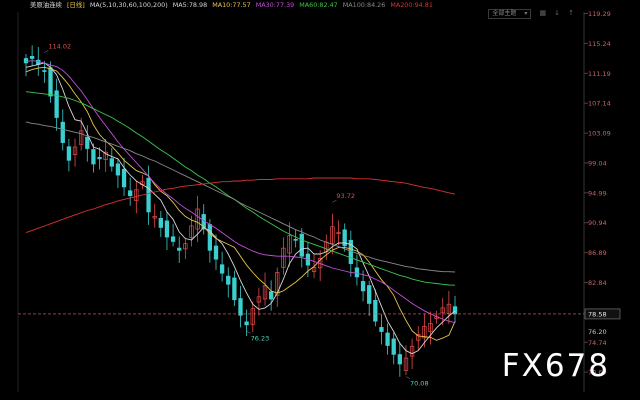  What do you see at coordinates (555, 366) in the screenshot?
I see `watermark: FX678` at bounding box center [555, 366].